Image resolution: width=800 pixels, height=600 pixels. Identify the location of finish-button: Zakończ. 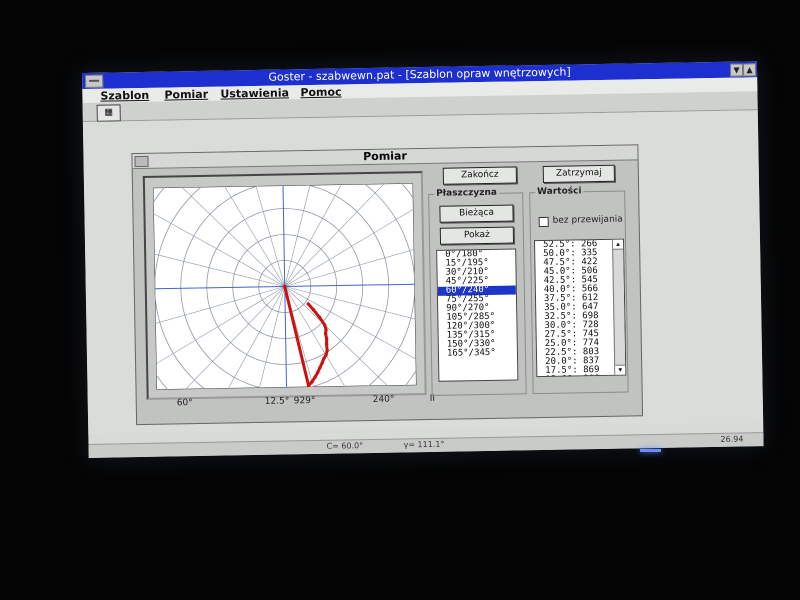
(479, 175).